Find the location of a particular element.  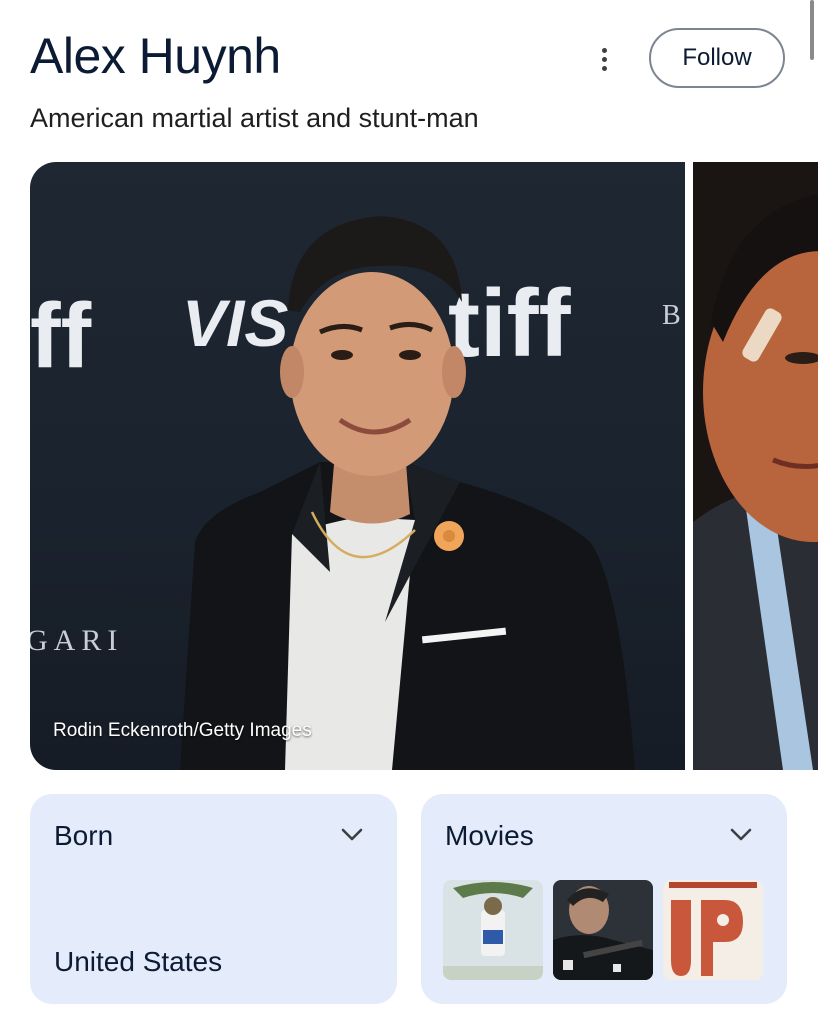

more-vert-icon is located at coordinates (604, 50).